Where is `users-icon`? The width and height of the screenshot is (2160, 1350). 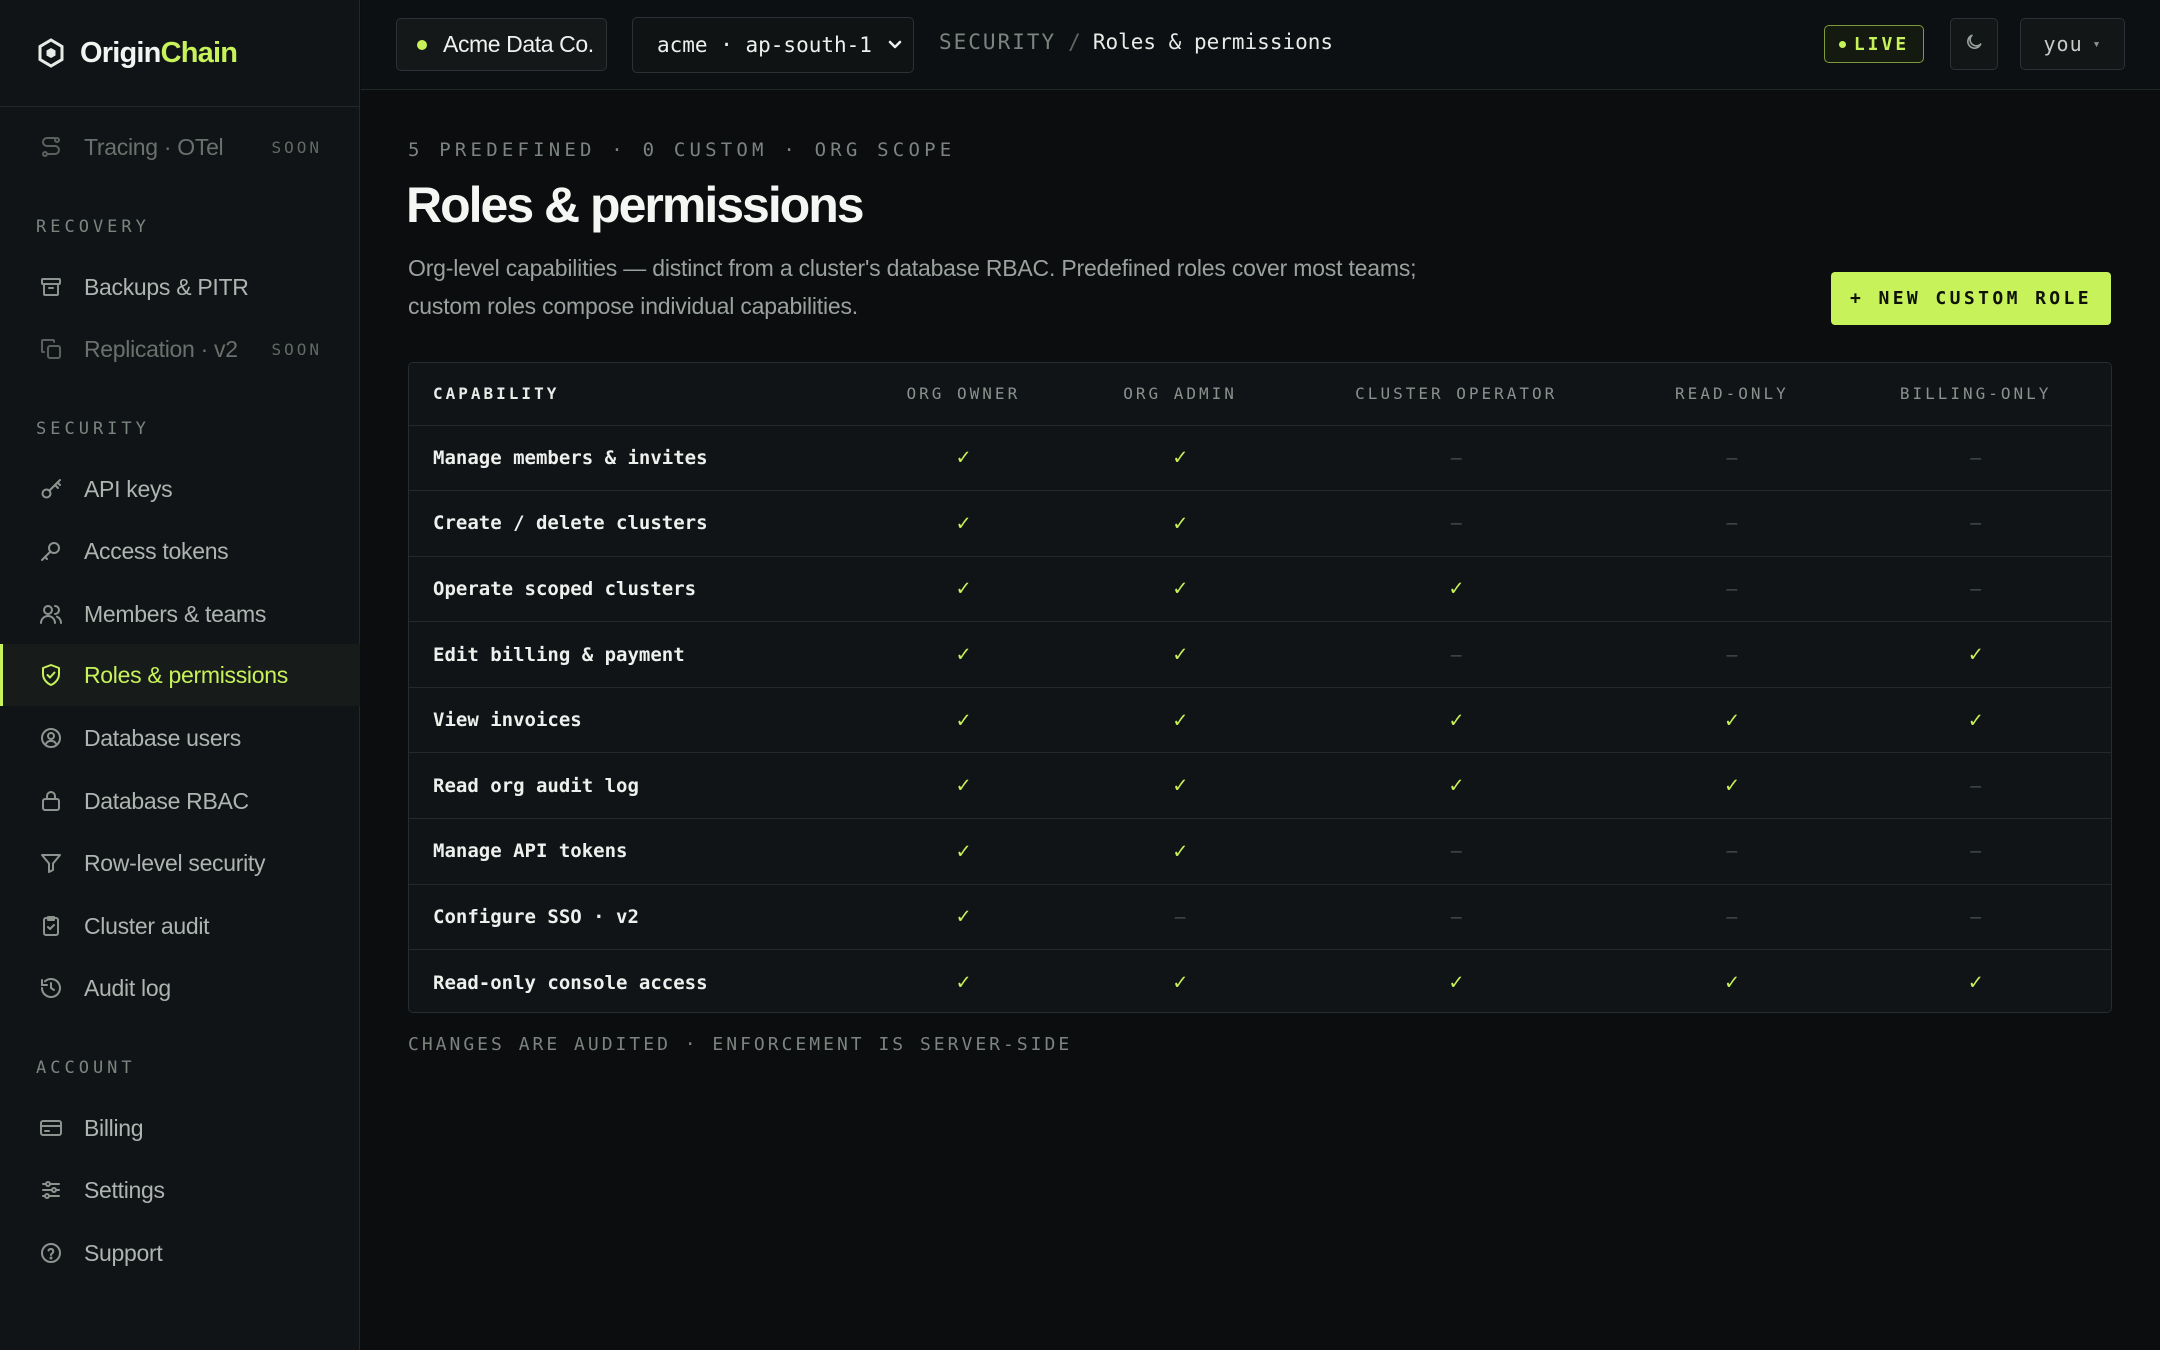
users-icon is located at coordinates (51, 614).